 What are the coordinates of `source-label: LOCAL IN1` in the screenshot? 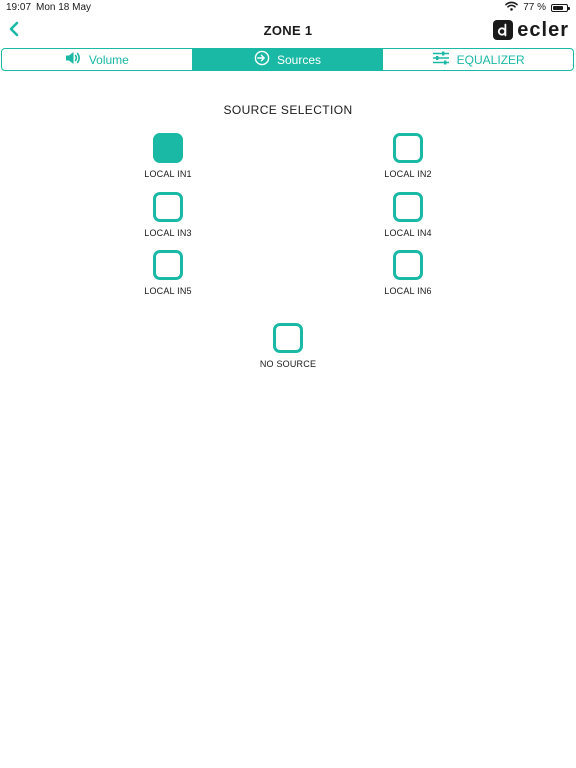 It's located at (168, 174).